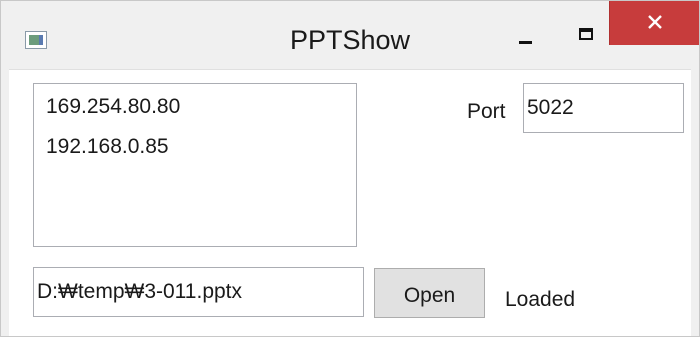 The width and height of the screenshot is (700, 337). I want to click on port-input, so click(603, 108).